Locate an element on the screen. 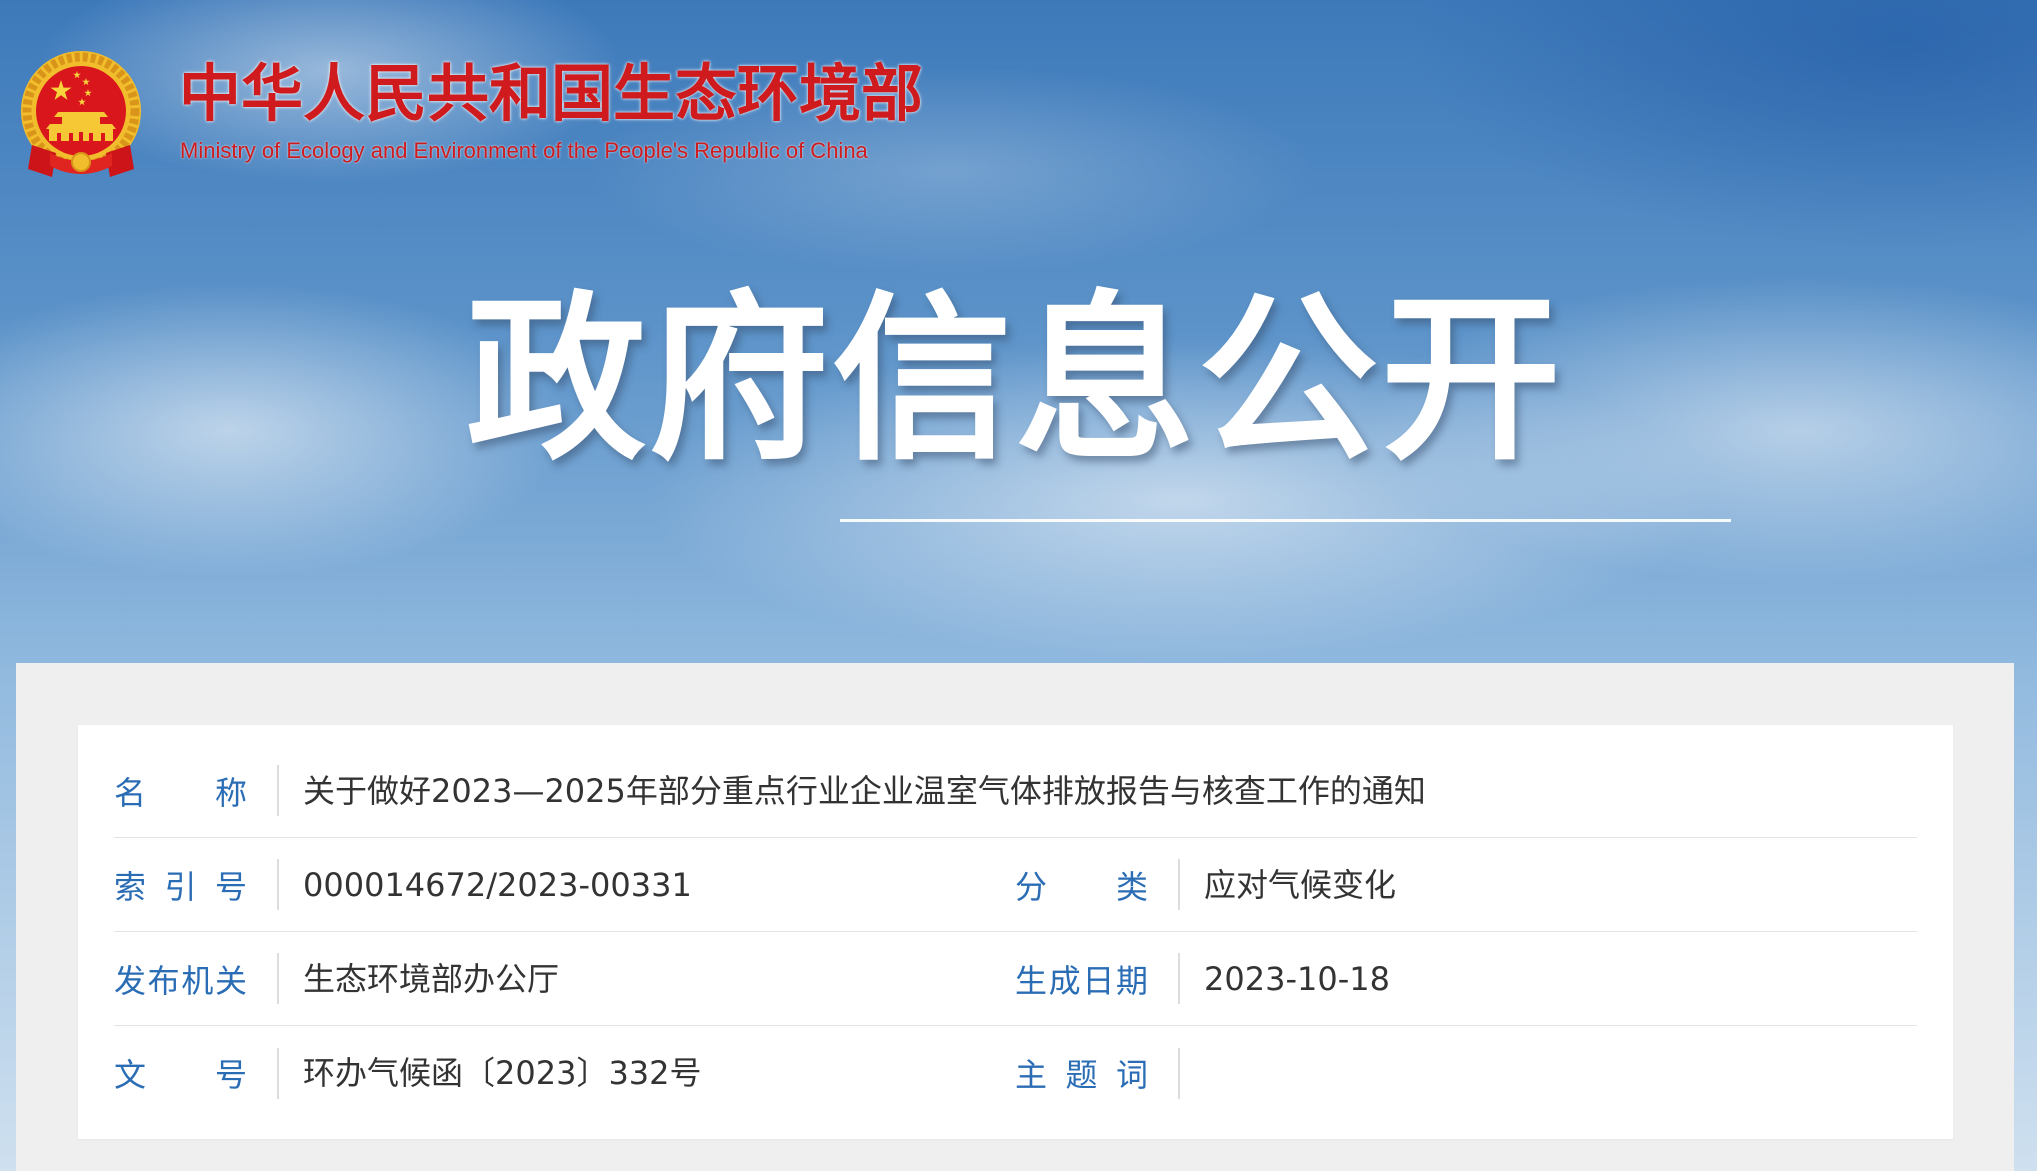 The height and width of the screenshot is (1171, 2037). name-value: 关于做好2023—2025年部分重点行业企业温室气体排放报告与核查工作的通知 is located at coordinates (864, 790).